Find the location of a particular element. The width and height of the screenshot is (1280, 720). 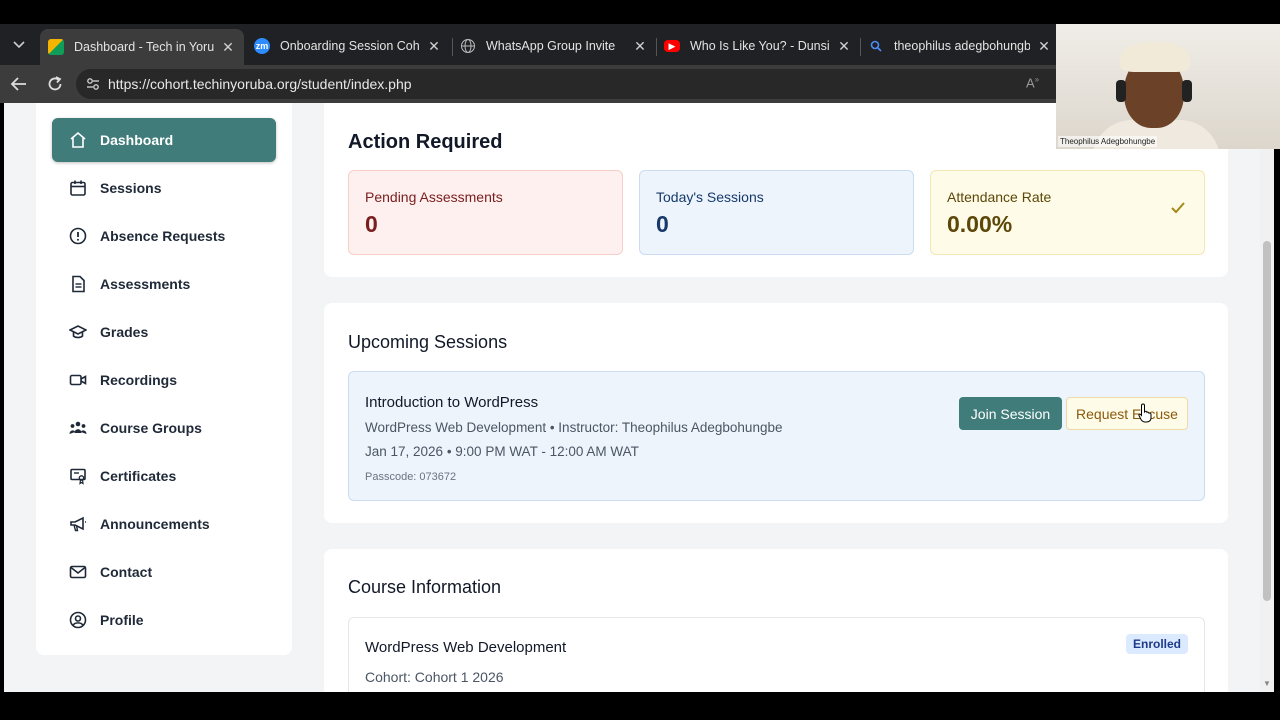

sidebar-item-assessments: Assessments is located at coordinates (164, 284).